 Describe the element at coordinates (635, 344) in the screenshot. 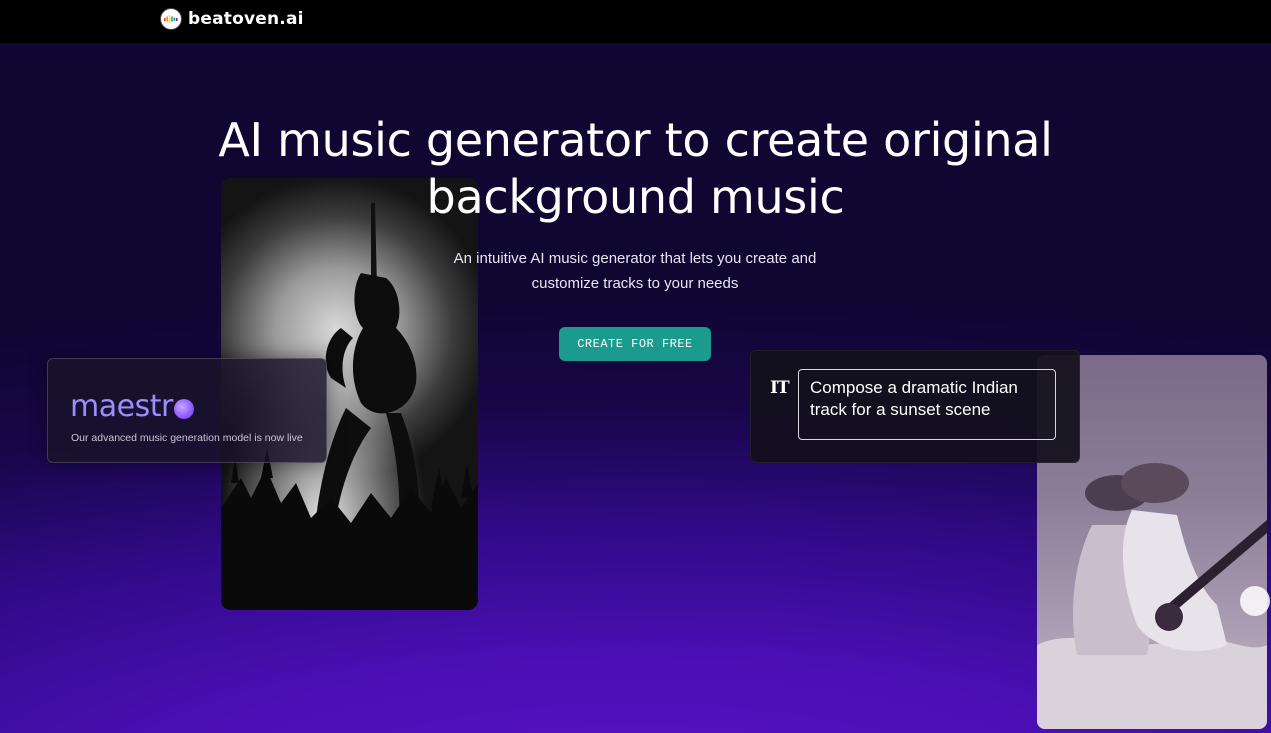

I see `create-for-free-button: CREATE FOR FREE` at that location.